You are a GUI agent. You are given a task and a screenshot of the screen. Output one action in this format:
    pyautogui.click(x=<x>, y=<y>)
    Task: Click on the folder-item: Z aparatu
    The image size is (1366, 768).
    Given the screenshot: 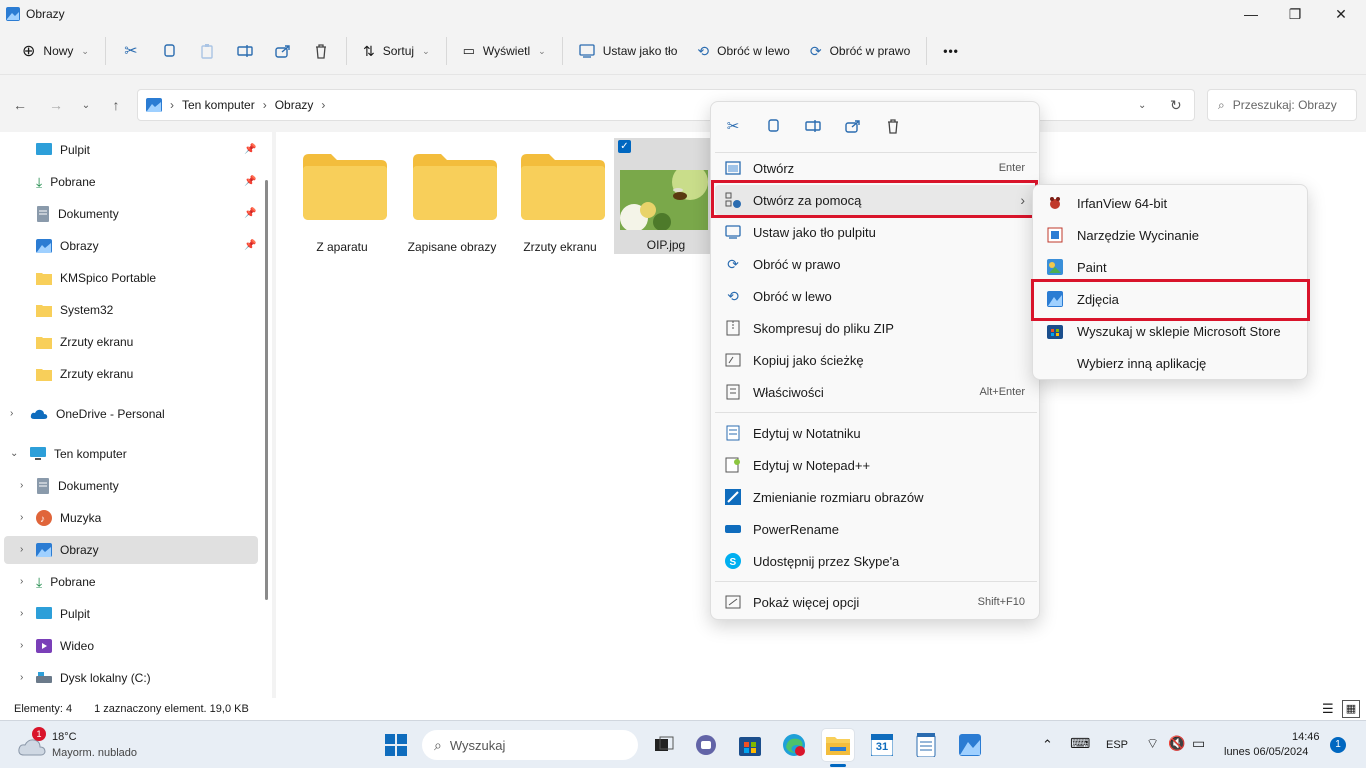 What is the action you would take?
    pyautogui.click(x=342, y=197)
    